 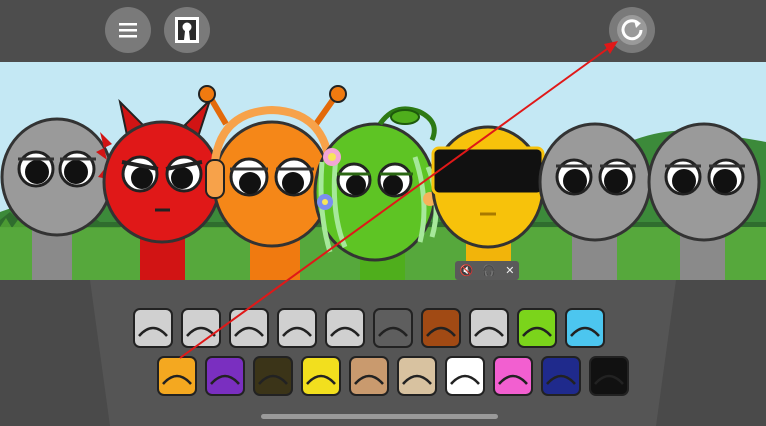 I want to click on tile-white-cat, so click(x=465, y=376).